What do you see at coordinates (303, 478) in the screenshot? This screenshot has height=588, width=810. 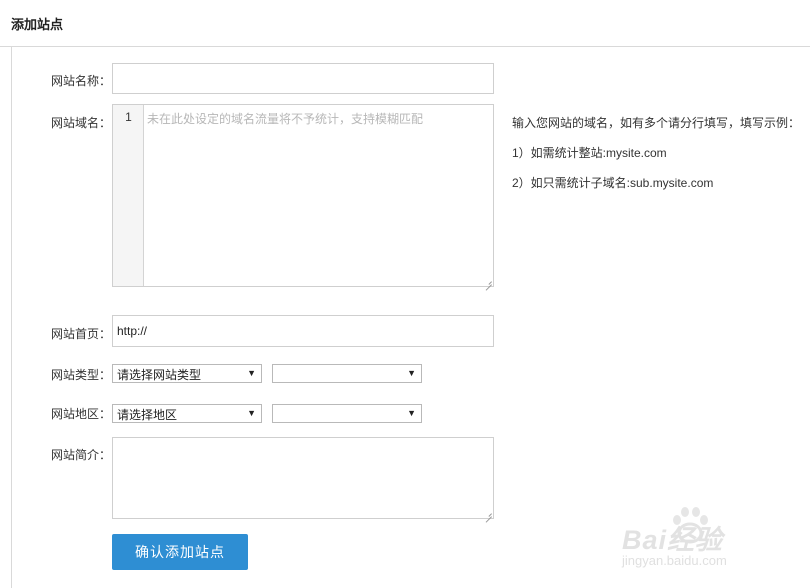 I see `site-intro-textarea` at bounding box center [303, 478].